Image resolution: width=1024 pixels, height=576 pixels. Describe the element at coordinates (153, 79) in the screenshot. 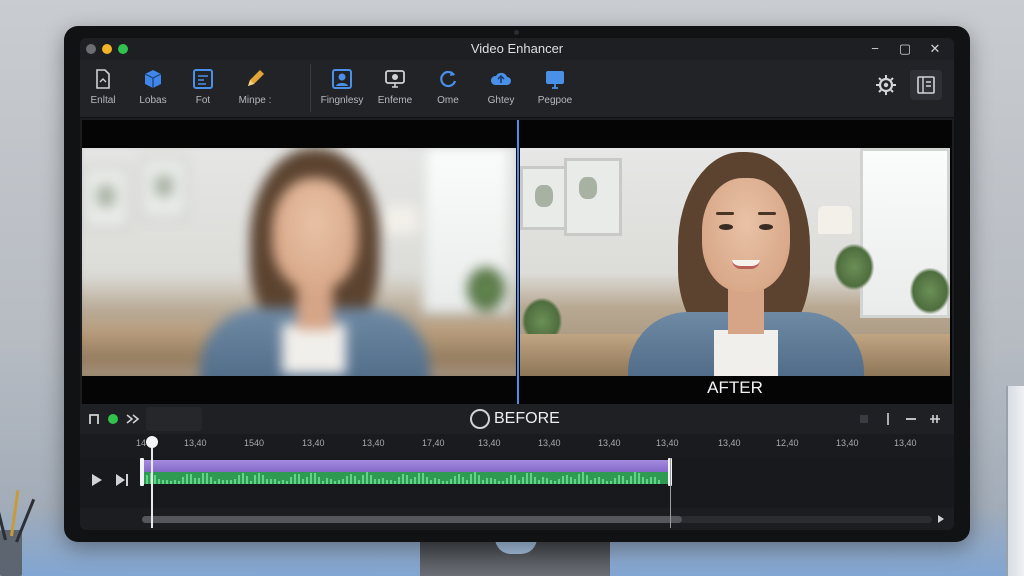

I see `cube-icon` at that location.